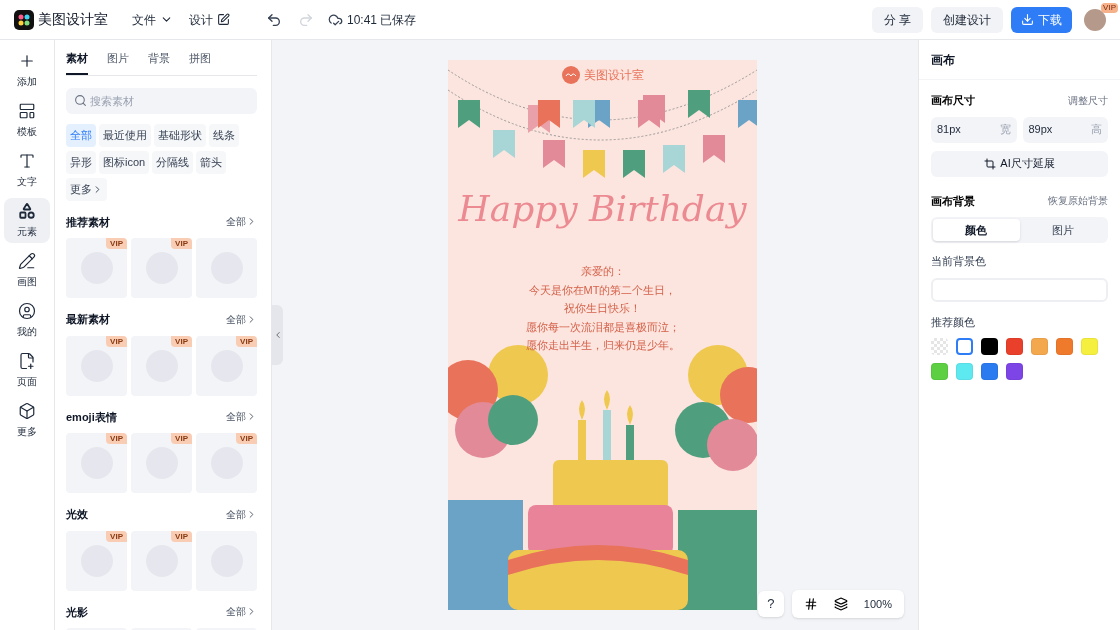 The width and height of the screenshot is (1120, 630). I want to click on size-field: 89px 高, so click(1065, 129).